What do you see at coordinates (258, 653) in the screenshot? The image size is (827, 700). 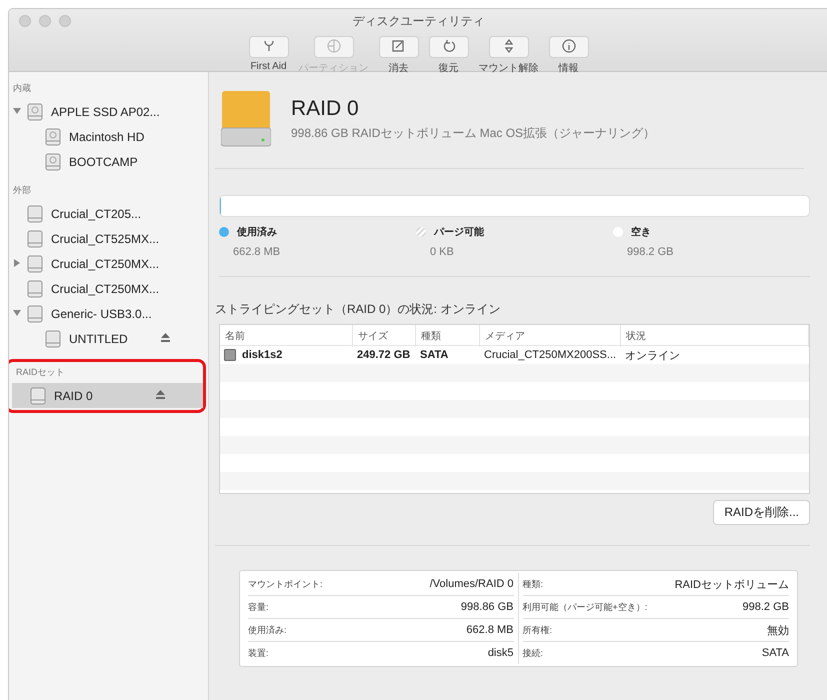 I see `info-label: 装置:` at bounding box center [258, 653].